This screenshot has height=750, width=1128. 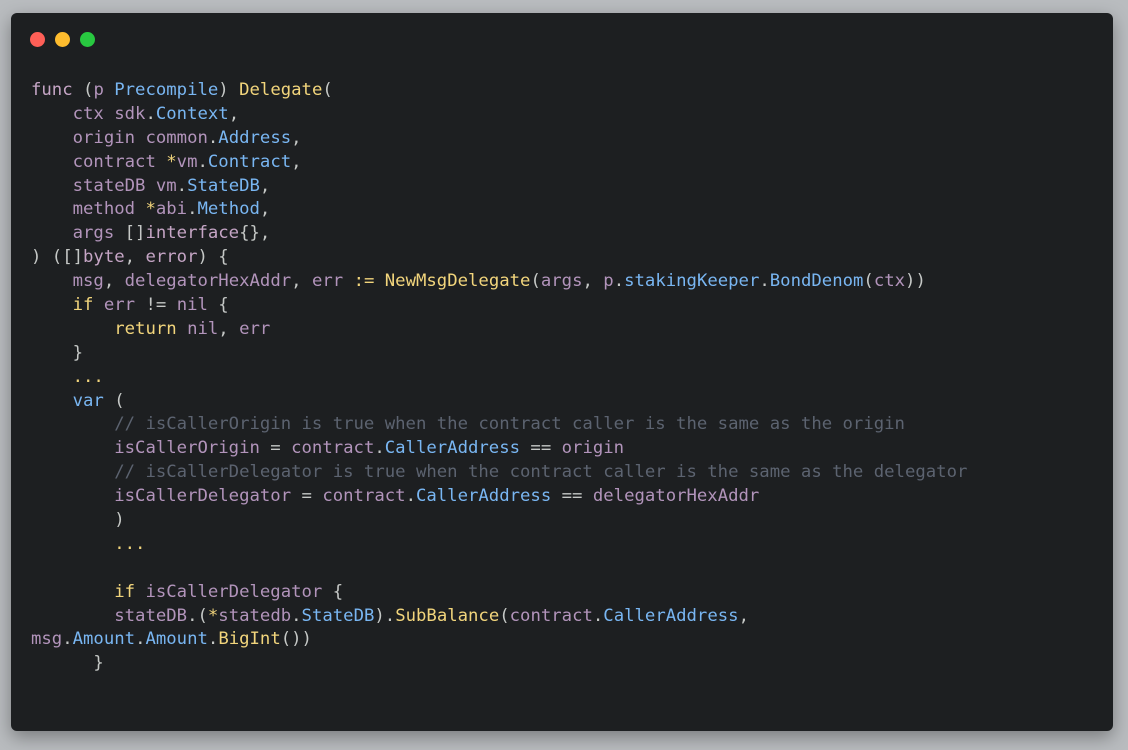 What do you see at coordinates (57, 90) in the screenshot?
I see `code-token: func` at bounding box center [57, 90].